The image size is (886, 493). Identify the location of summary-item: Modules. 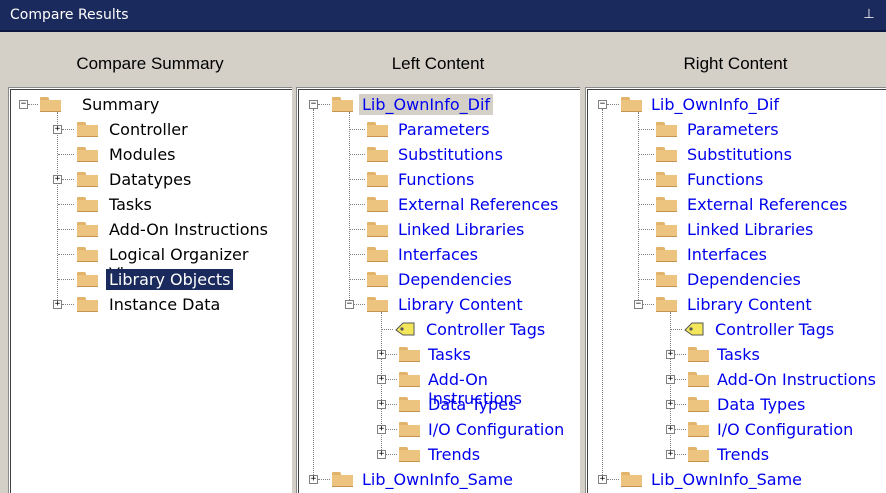
(142, 154).